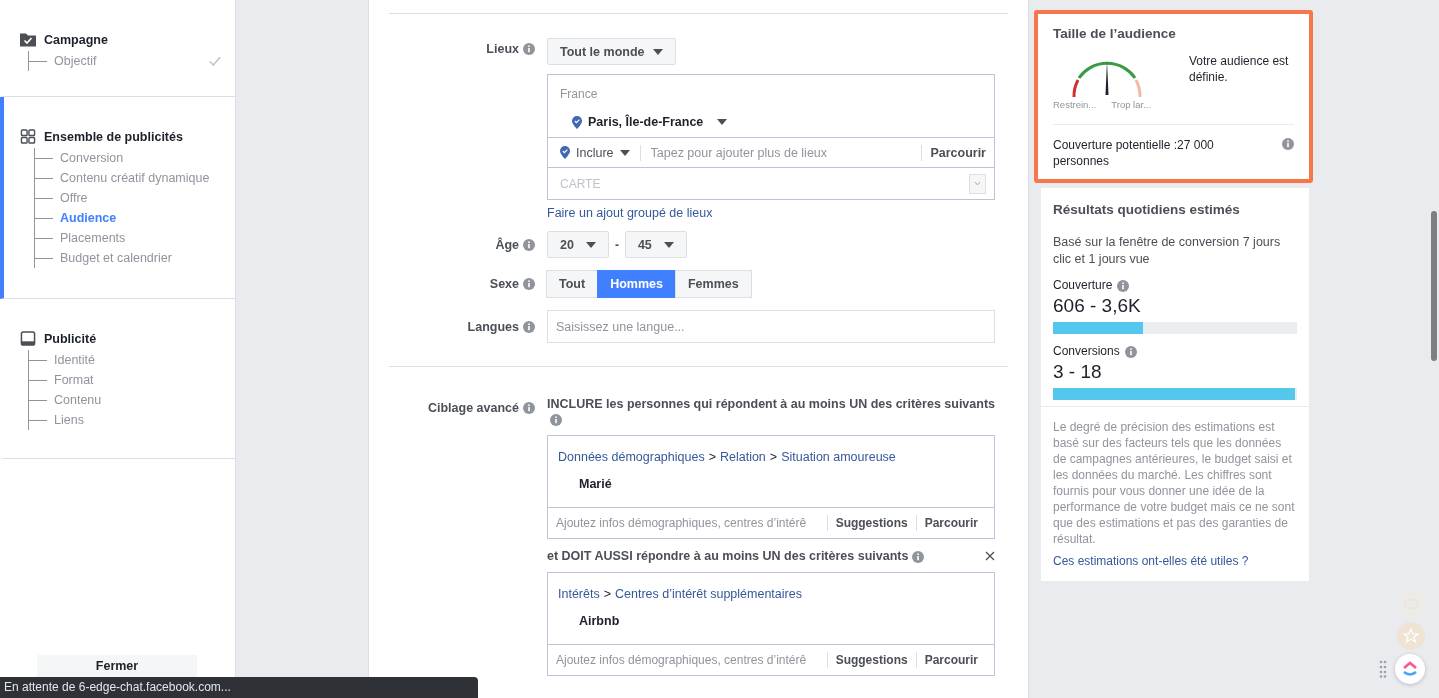 The height and width of the screenshot is (698, 1439). Describe the element at coordinates (579, 594) in the screenshot. I see `breadcrumb-link: Intérêts` at that location.